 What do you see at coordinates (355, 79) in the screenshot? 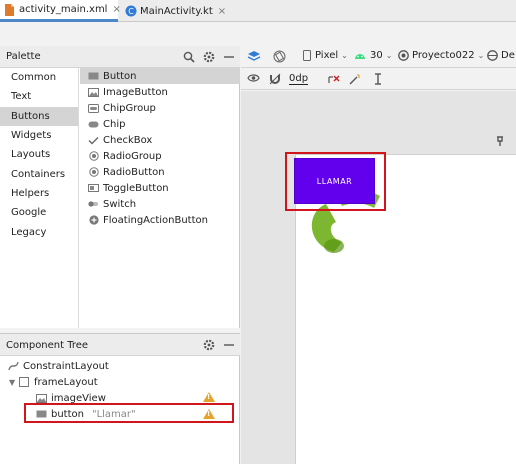
I see `magic-wand-icon` at bounding box center [355, 79].